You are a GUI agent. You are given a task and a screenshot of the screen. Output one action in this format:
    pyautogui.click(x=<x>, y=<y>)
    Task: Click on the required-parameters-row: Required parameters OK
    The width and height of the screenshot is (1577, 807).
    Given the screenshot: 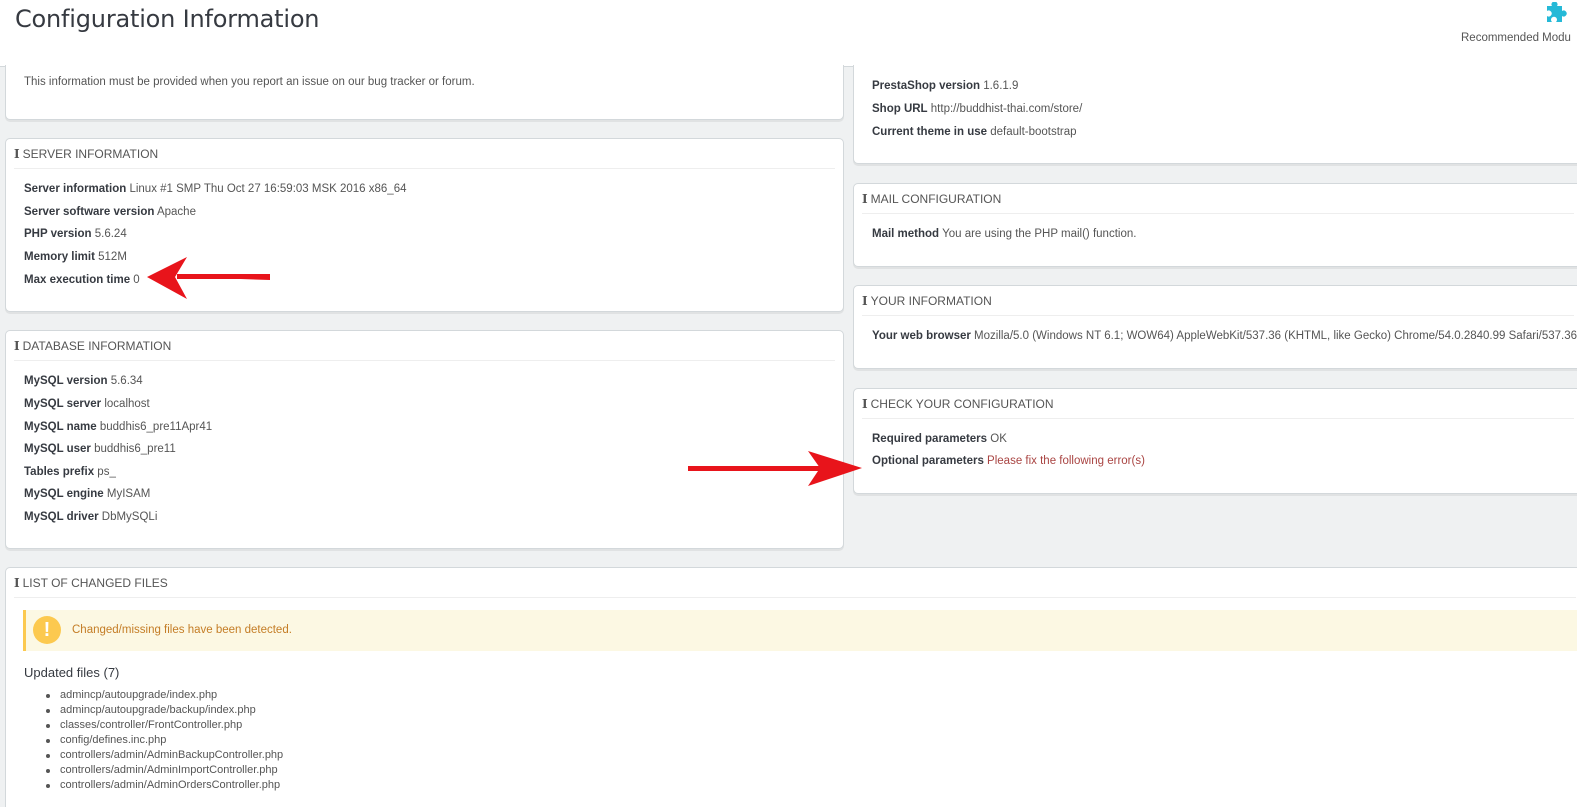 What is the action you would take?
    pyautogui.click(x=939, y=439)
    